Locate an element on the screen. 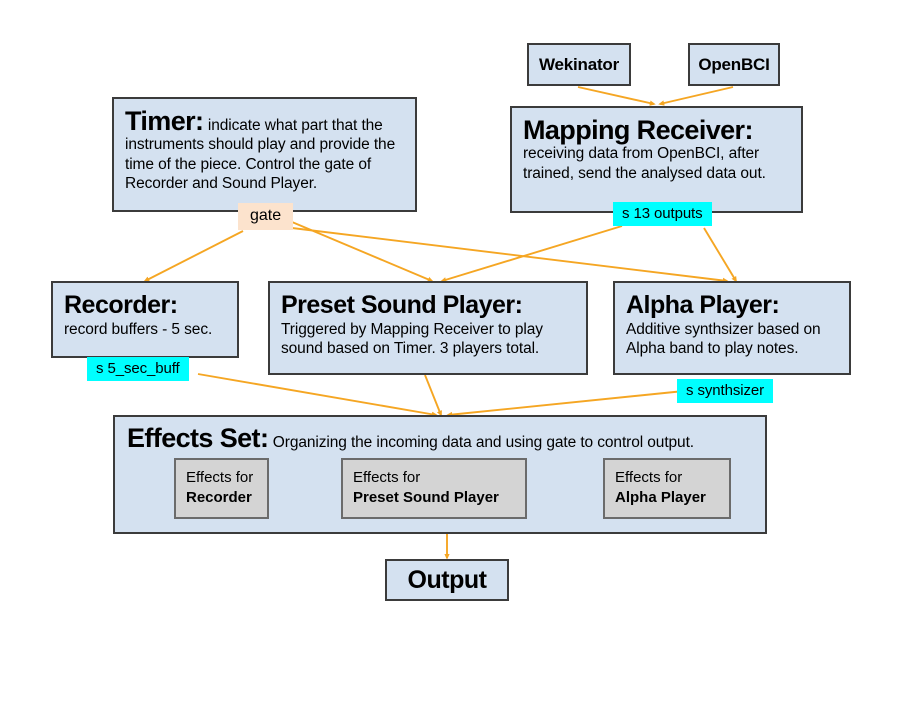  node-wekinator-label: Wekinator is located at coordinates (579, 64).